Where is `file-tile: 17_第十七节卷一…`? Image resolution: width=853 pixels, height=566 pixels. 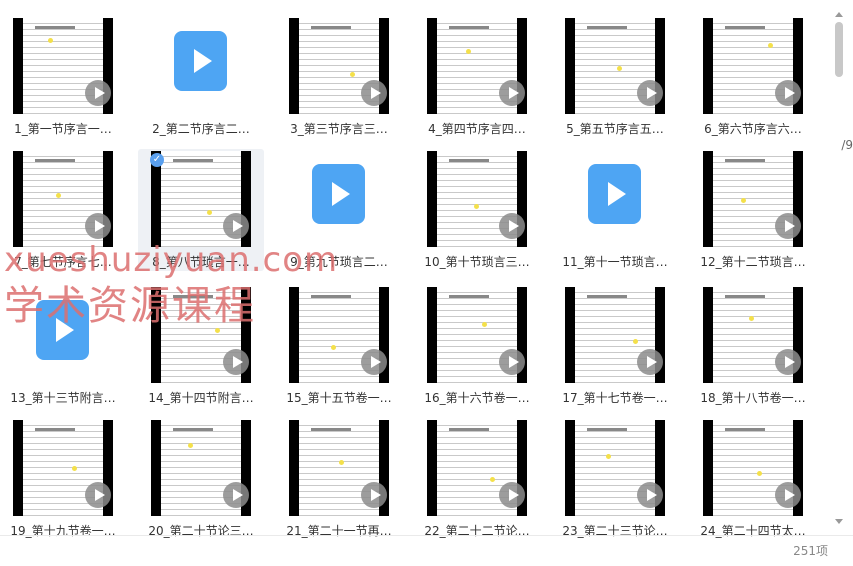
file-tile: 17_第十七节卷一… is located at coordinates (615, 346).